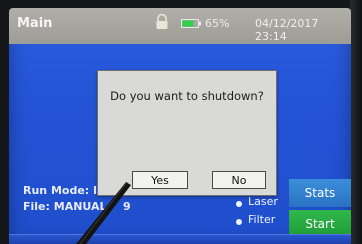  Describe the element at coordinates (239, 180) in the screenshot. I see `no-button: No` at that location.